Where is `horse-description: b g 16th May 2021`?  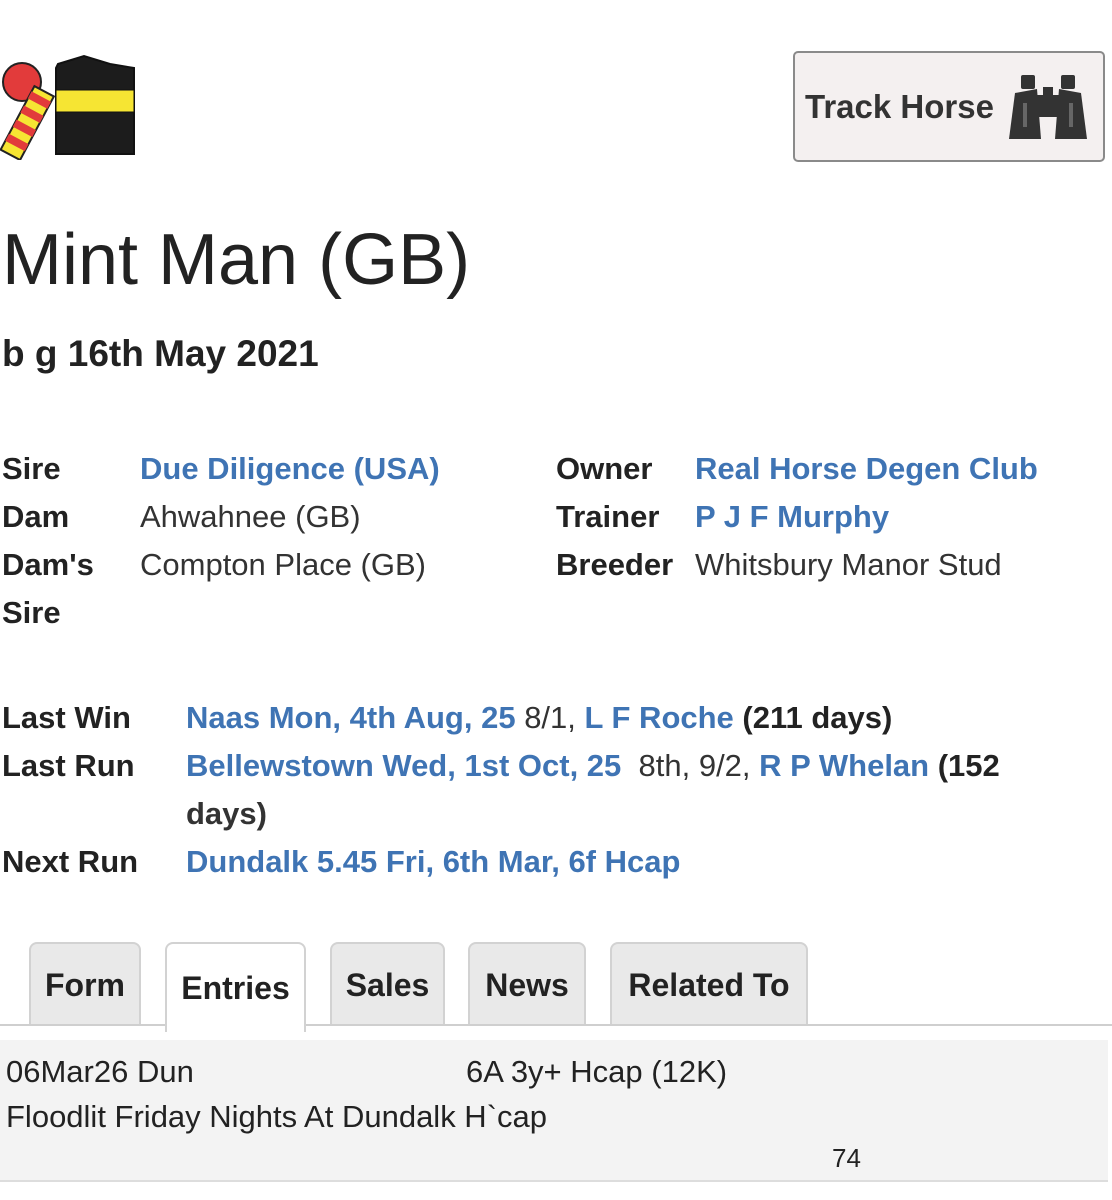
horse-description: b g 16th May 2021 is located at coordinates (160, 353).